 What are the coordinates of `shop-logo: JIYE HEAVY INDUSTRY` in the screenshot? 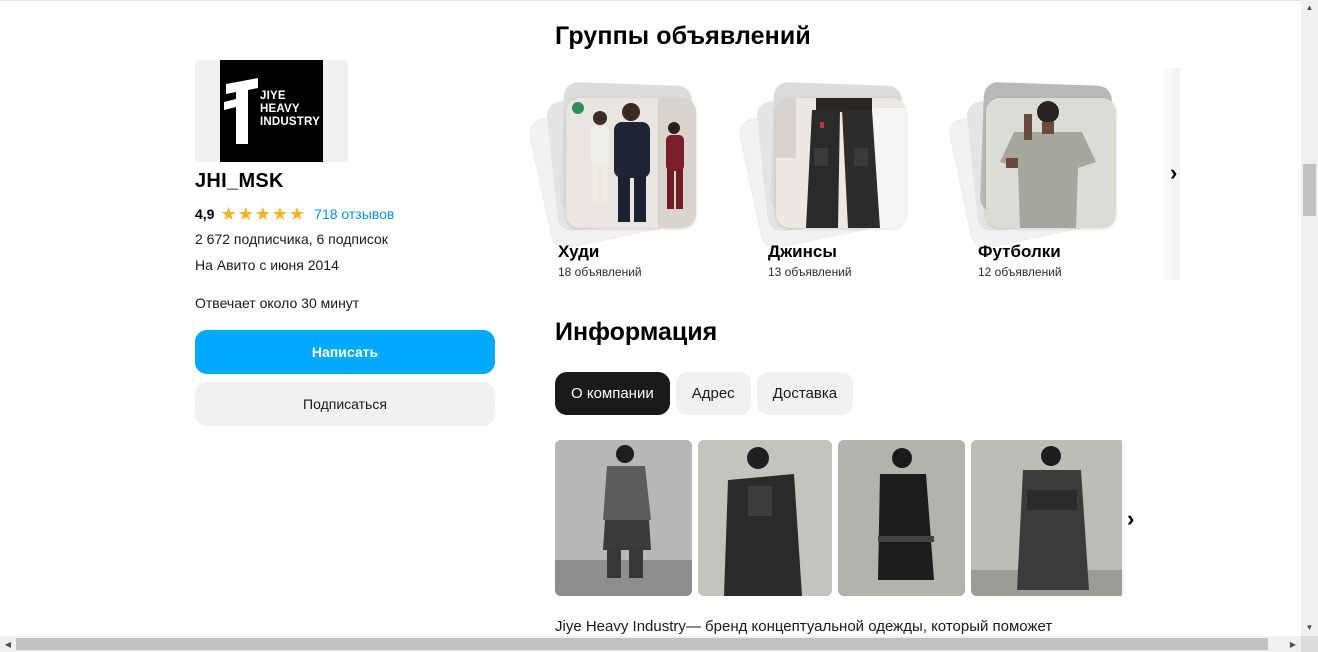 It's located at (271, 111).